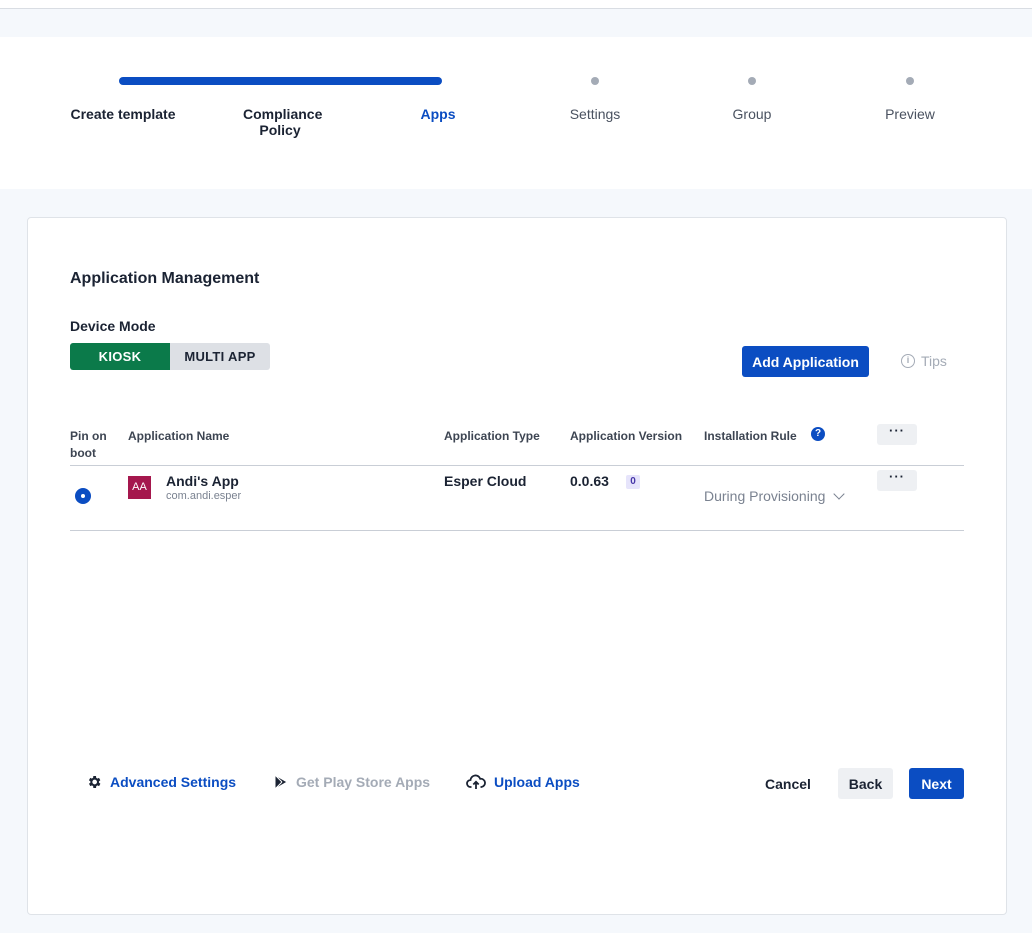  Describe the element at coordinates (113, 326) in the screenshot. I see `device-mode-label: Device Mode` at that location.